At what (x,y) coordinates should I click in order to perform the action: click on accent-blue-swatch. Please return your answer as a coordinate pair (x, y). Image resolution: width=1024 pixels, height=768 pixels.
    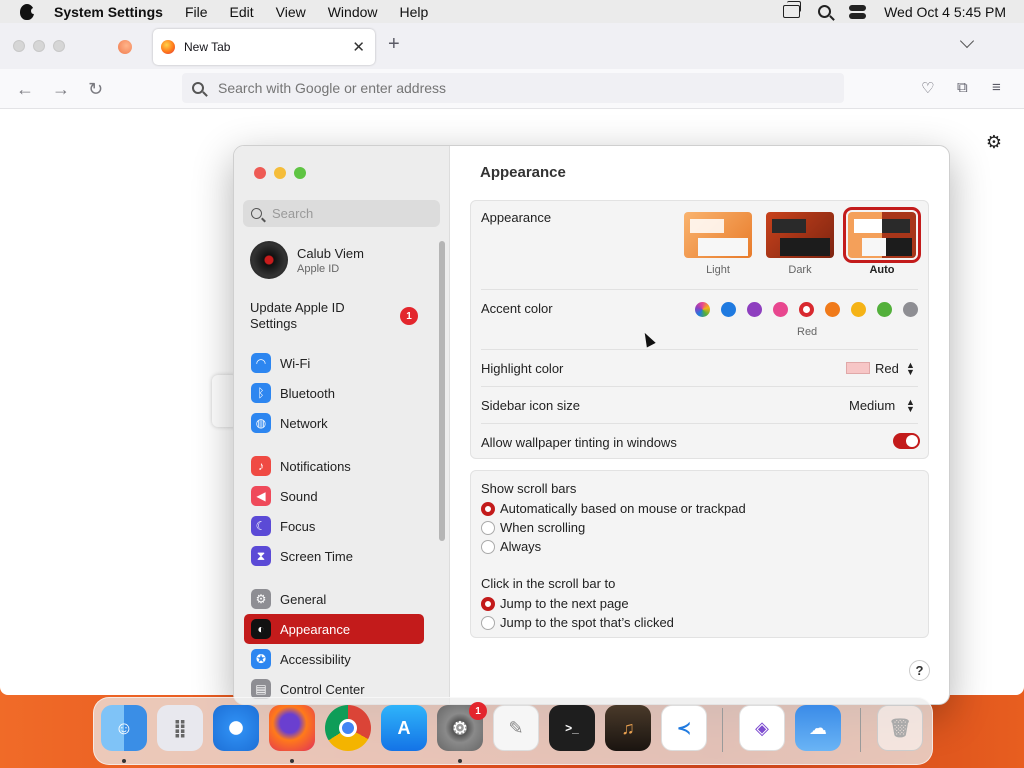
    Looking at the image, I should click on (728, 309).